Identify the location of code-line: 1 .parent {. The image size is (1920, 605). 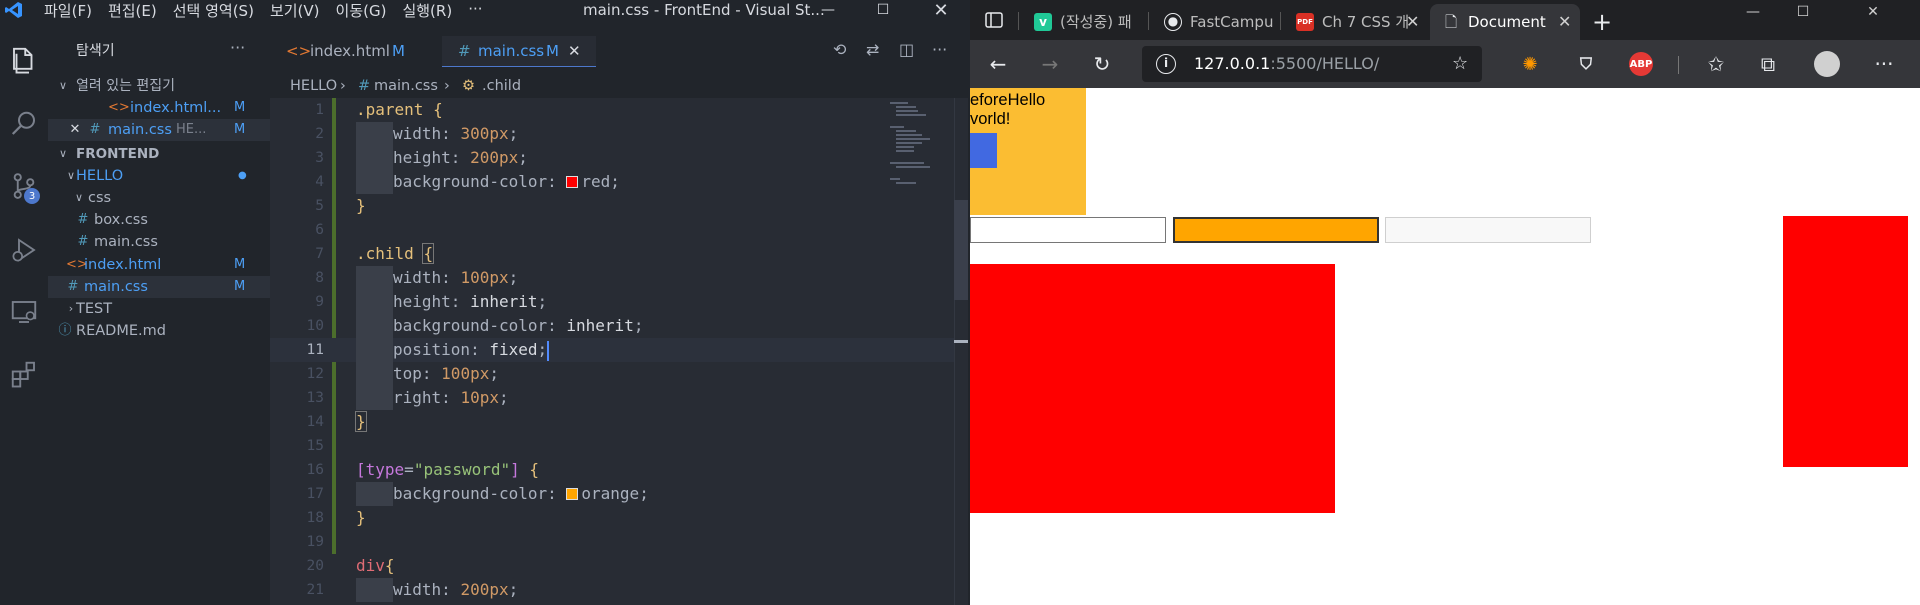
(379, 109).